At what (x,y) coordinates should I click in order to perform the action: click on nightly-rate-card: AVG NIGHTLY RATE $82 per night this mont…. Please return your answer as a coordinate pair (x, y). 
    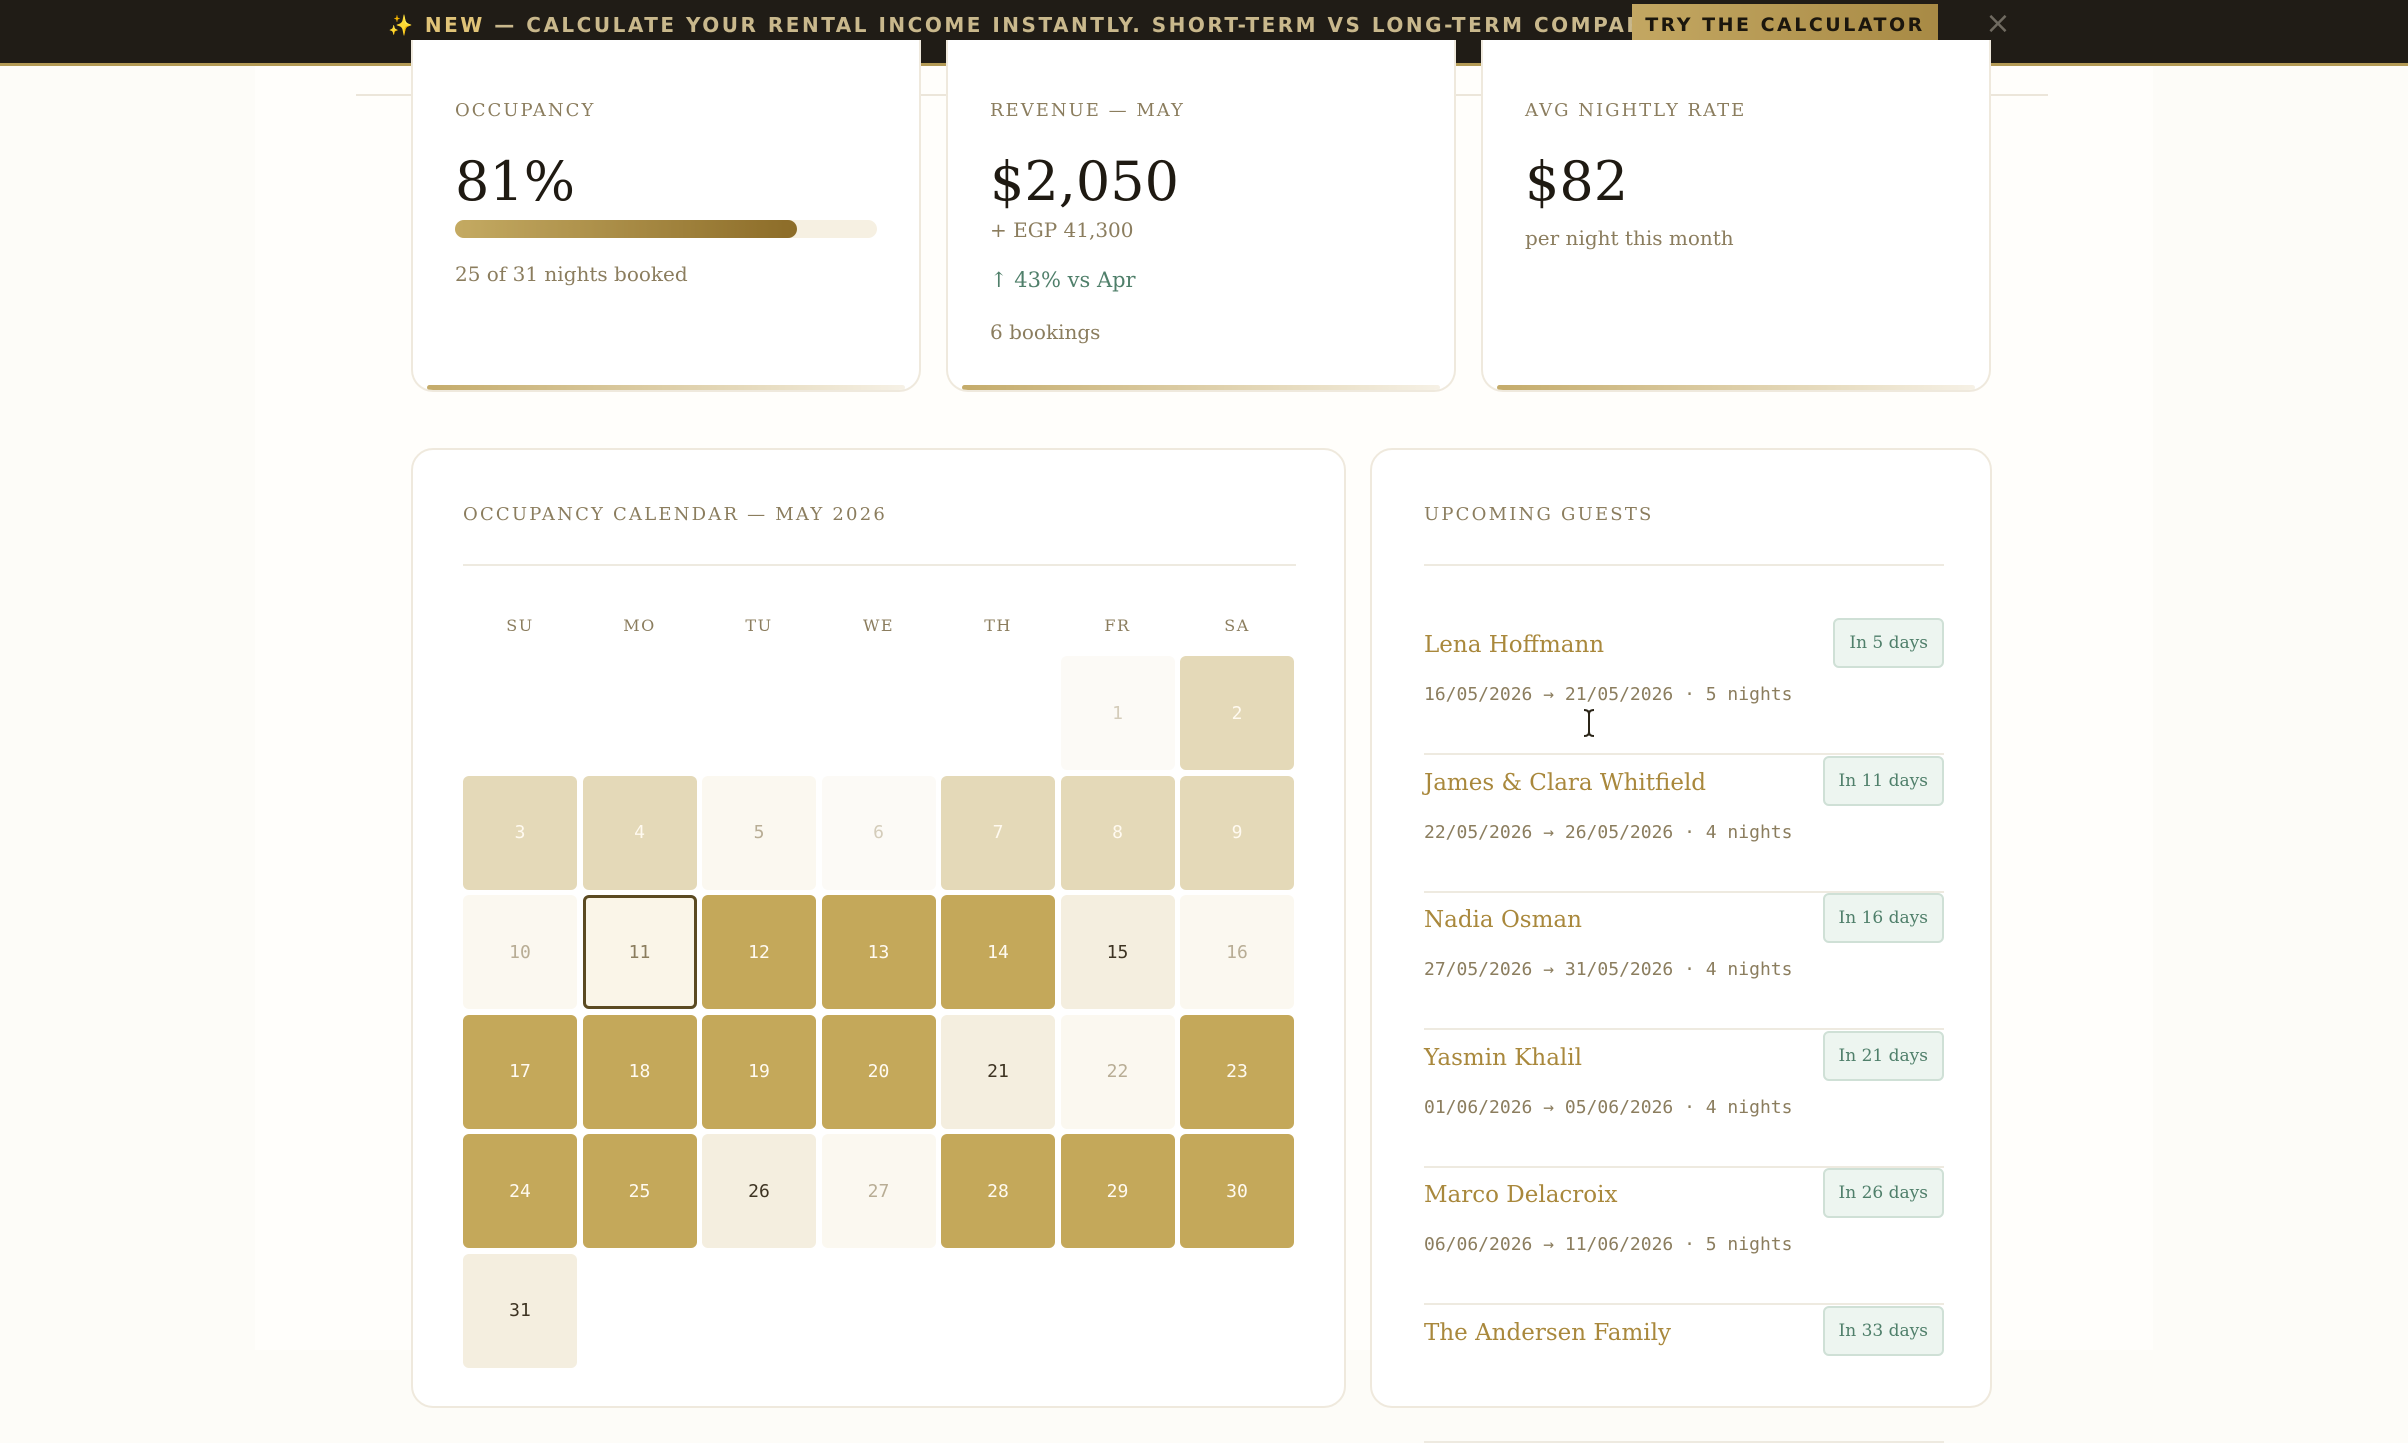
    Looking at the image, I should click on (1736, 216).